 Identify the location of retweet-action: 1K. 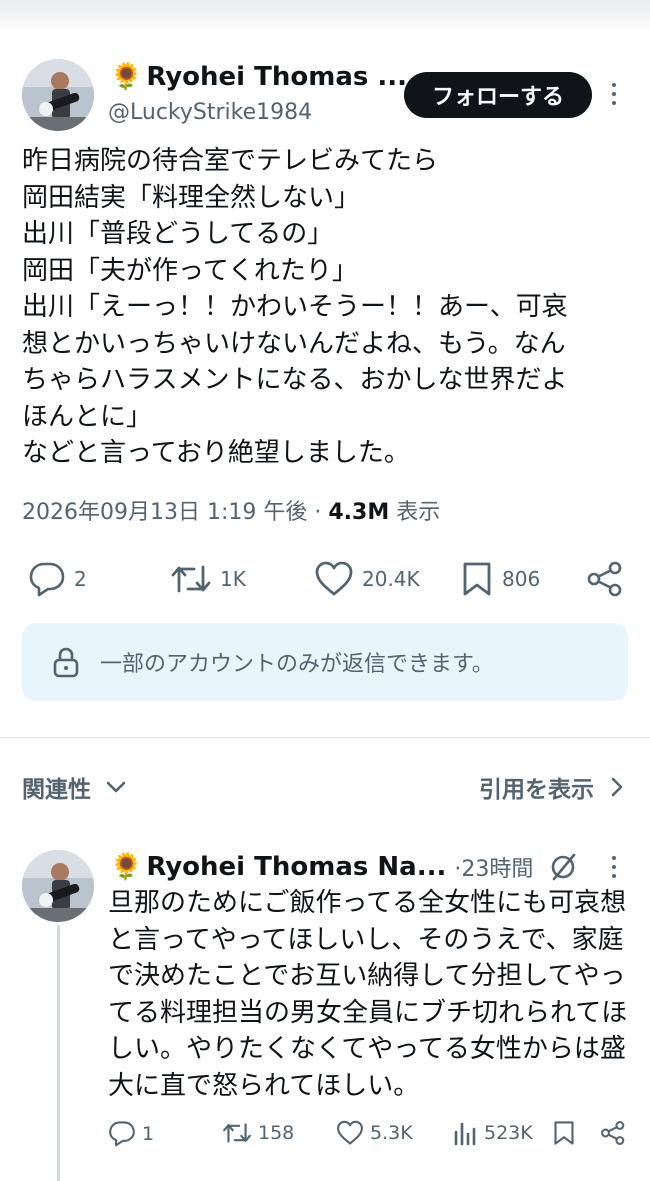
(208, 579).